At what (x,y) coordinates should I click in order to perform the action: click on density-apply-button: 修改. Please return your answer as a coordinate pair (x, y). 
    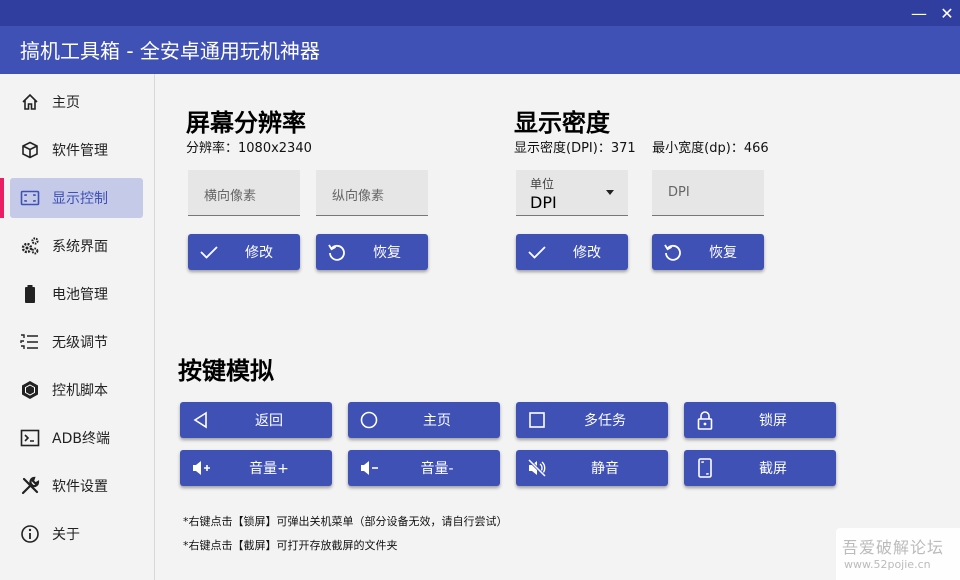
    Looking at the image, I should click on (572, 252).